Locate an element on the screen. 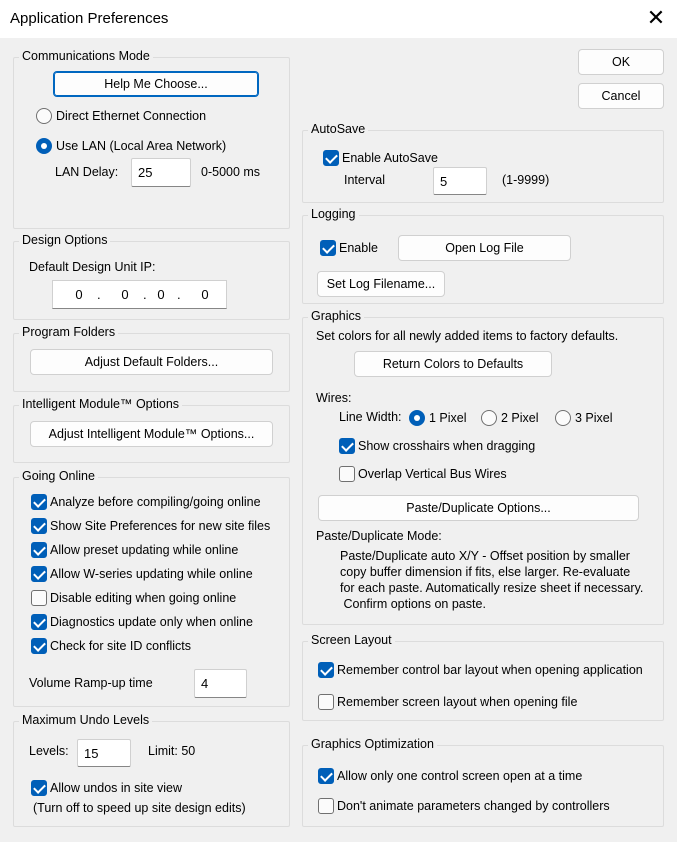  line-width-3-radio is located at coordinates (563, 418).